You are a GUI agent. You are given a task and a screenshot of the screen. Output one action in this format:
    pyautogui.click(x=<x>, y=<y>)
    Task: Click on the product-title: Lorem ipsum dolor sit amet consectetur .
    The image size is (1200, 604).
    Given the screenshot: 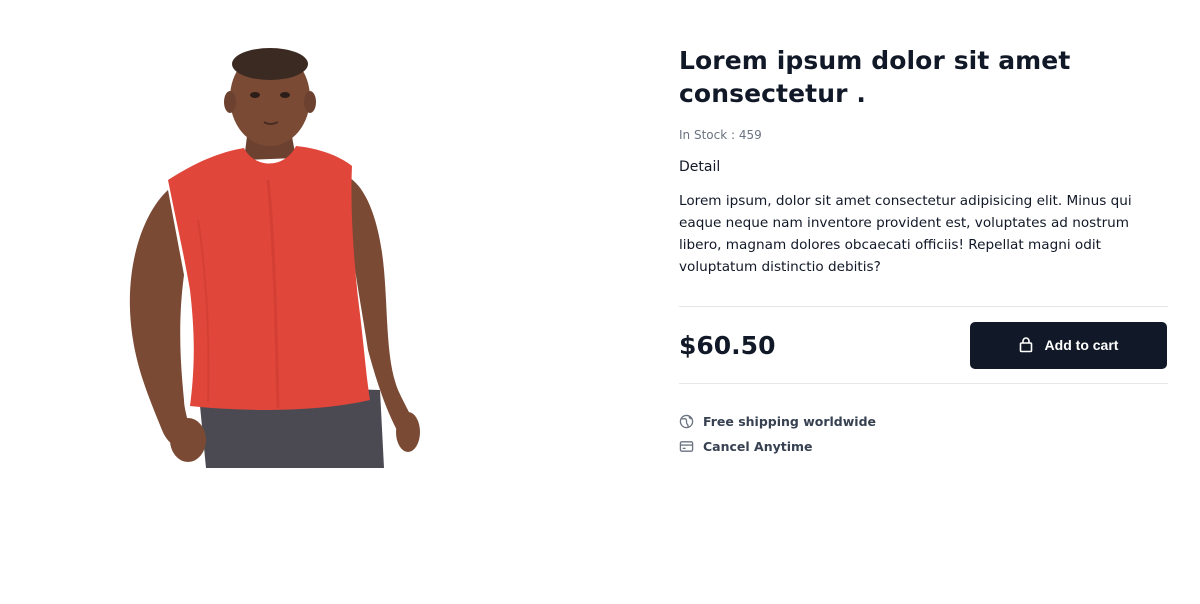 What is the action you would take?
    pyautogui.click(x=875, y=77)
    